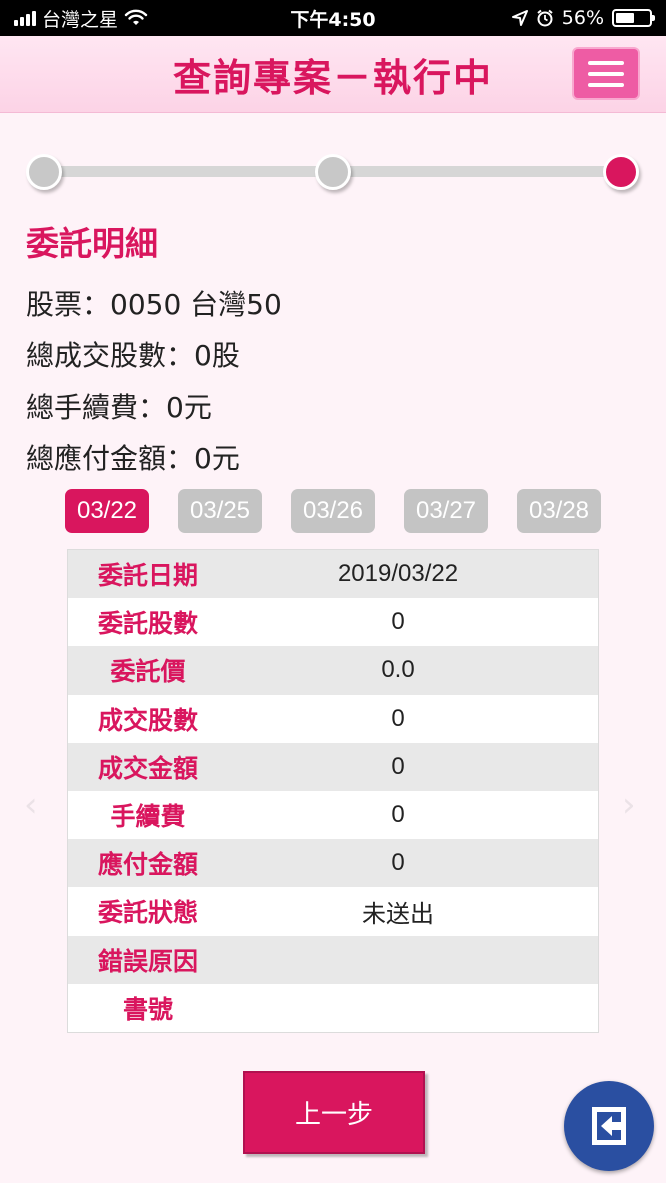 This screenshot has height=1183, width=666. Describe the element at coordinates (332, 77) in the screenshot. I see `page-title: 查詢專案－執行中` at that location.